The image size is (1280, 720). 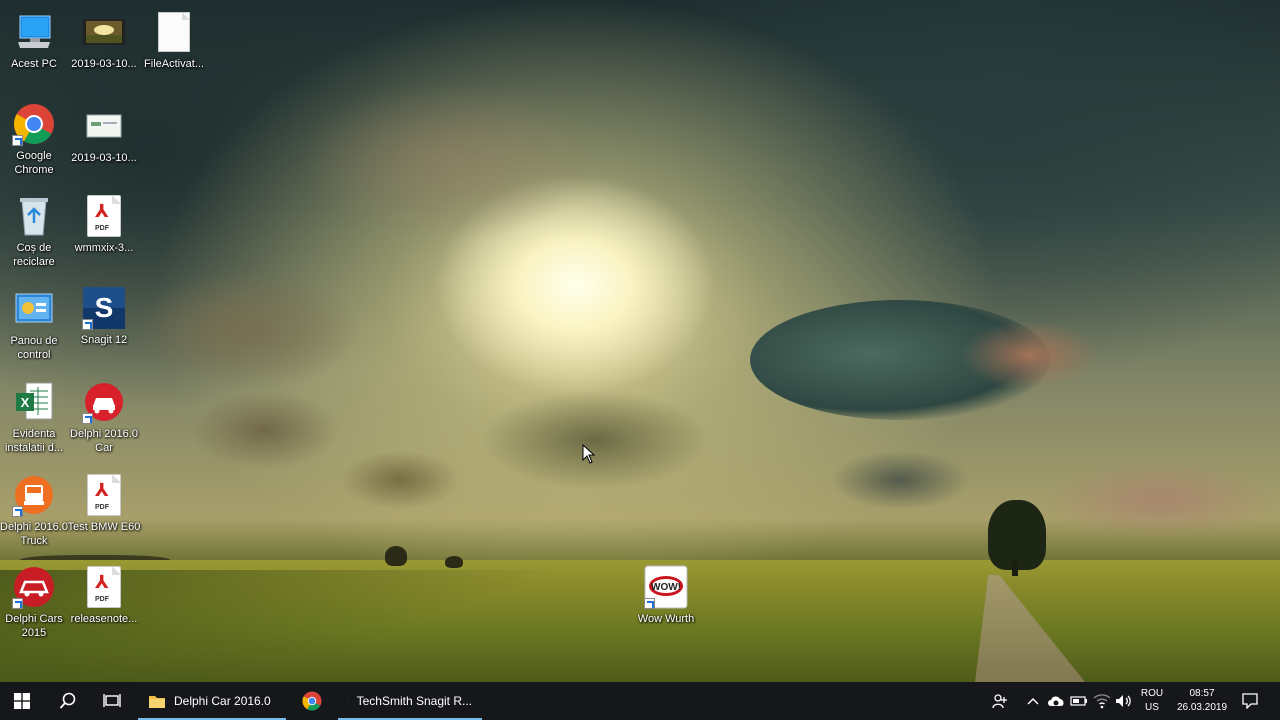 I want to click on people-icon, so click(x=999, y=701).